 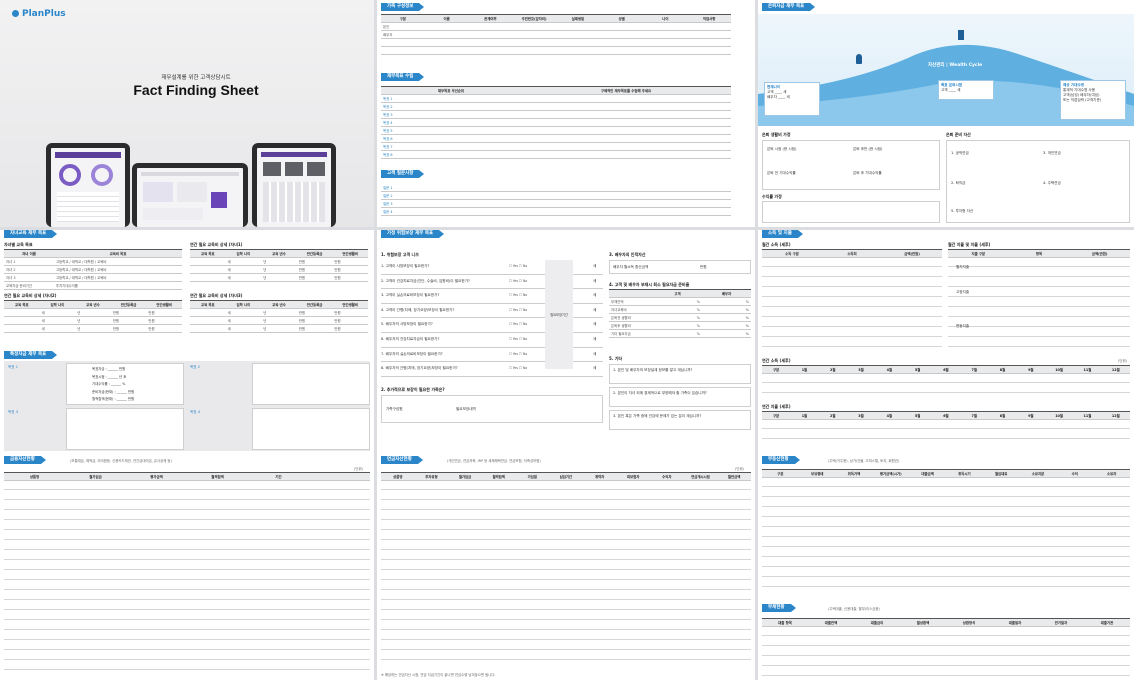 What do you see at coordinates (122, 369) in the screenshot?
I see `field-unit: 만원` at bounding box center [122, 369].